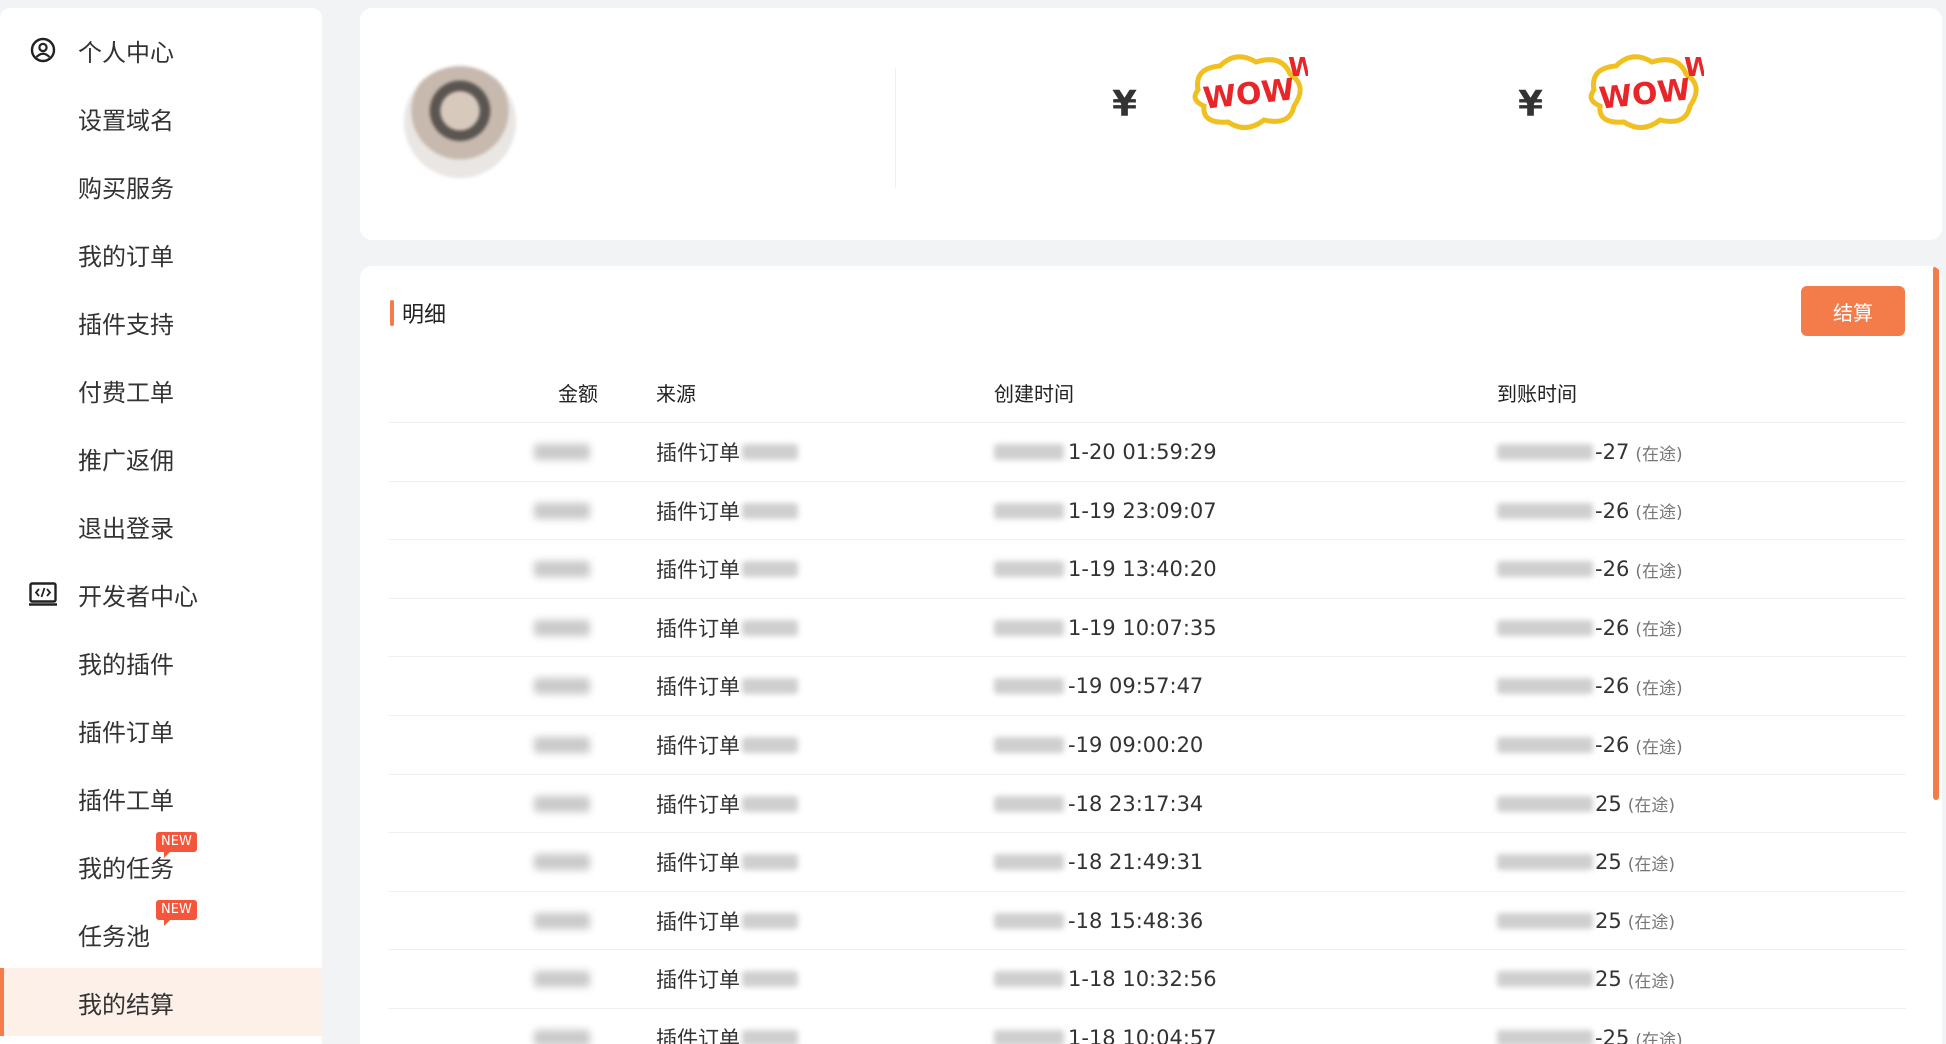 The width and height of the screenshot is (1946, 1044). What do you see at coordinates (126, 460) in the screenshot?
I see `sidebar-item-label: 推广返佣` at bounding box center [126, 460].